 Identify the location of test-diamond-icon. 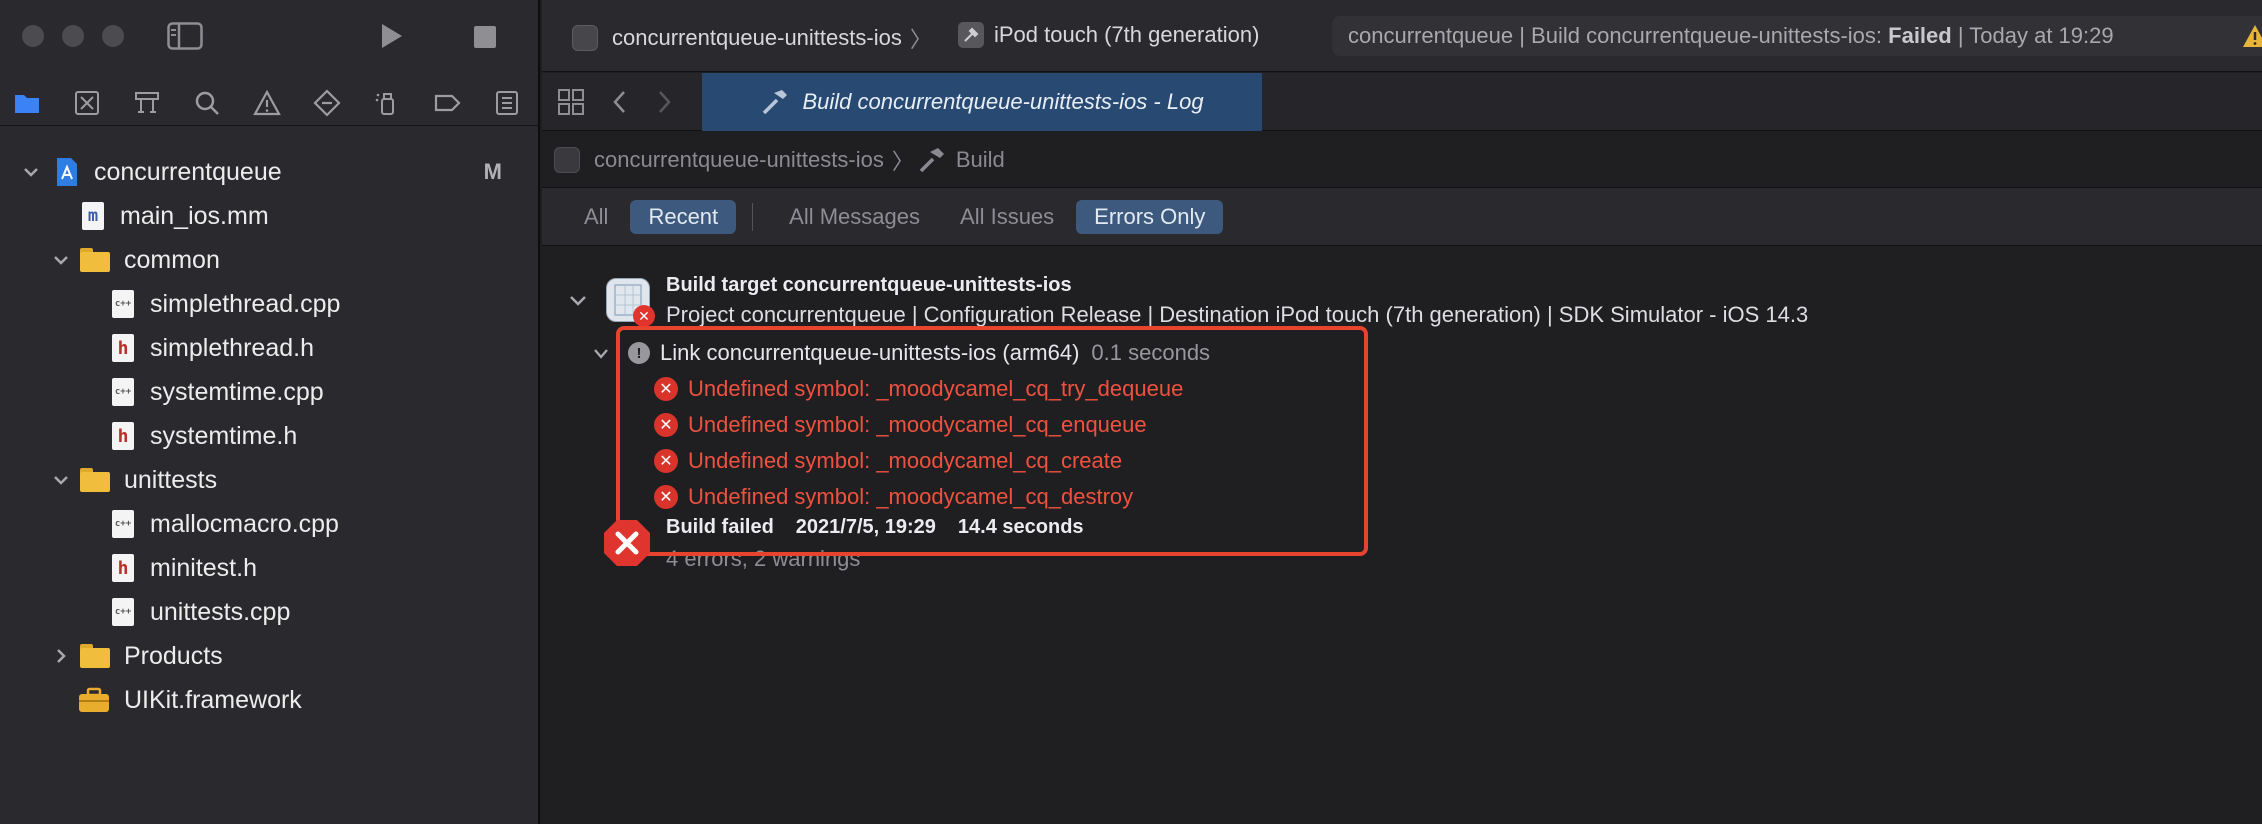
(327, 103).